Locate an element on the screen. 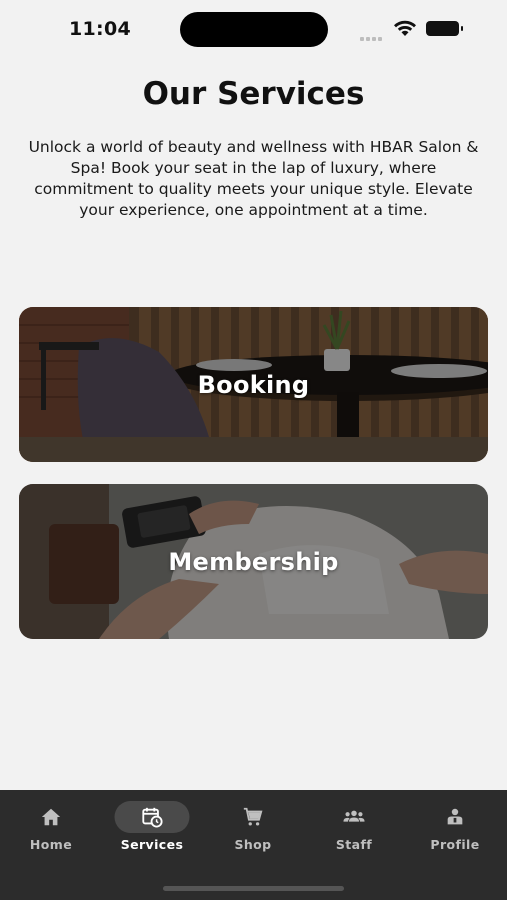 This screenshot has width=507, height=900. booking-label: Booking is located at coordinates (253, 384).